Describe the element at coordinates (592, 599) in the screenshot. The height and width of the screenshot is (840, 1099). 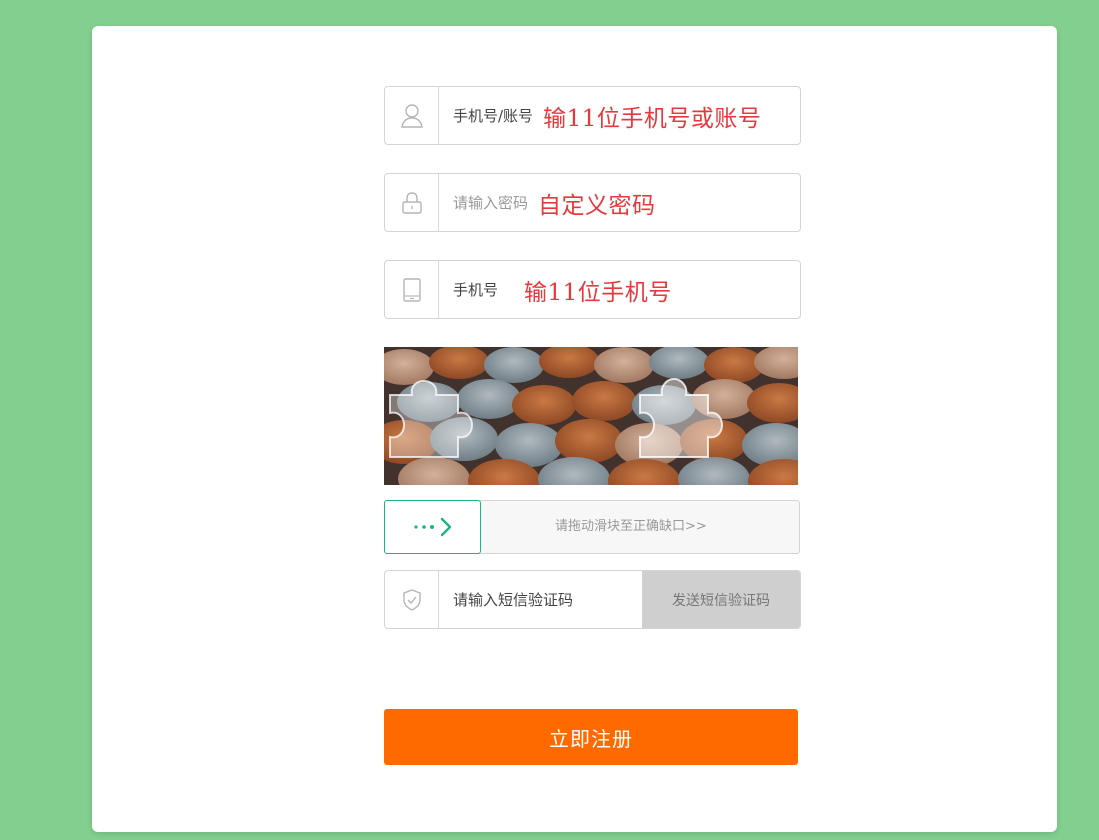
I see `sms-code-field: 请输入短信验证码 发送短信验证码` at that location.